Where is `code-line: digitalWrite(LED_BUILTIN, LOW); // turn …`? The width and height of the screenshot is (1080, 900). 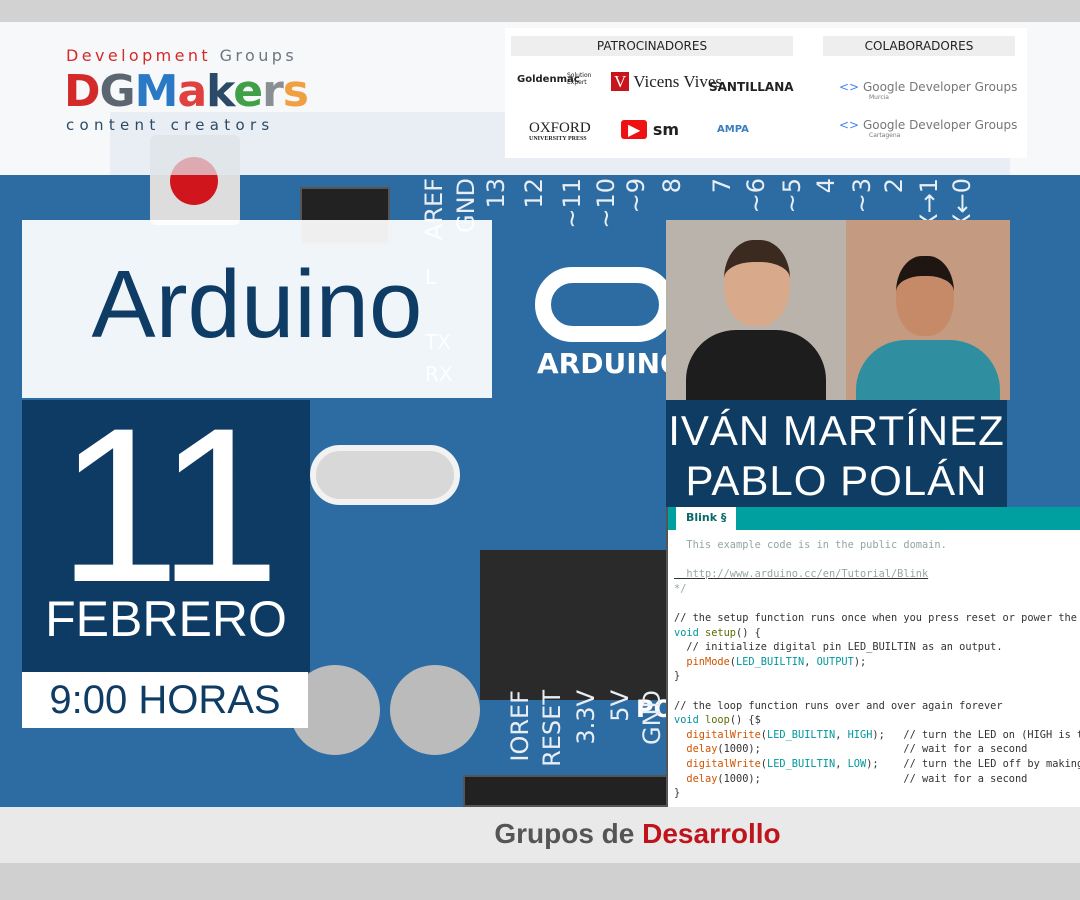
code-line: digitalWrite(LED_BUILTIN, LOW); // turn … is located at coordinates (877, 764).